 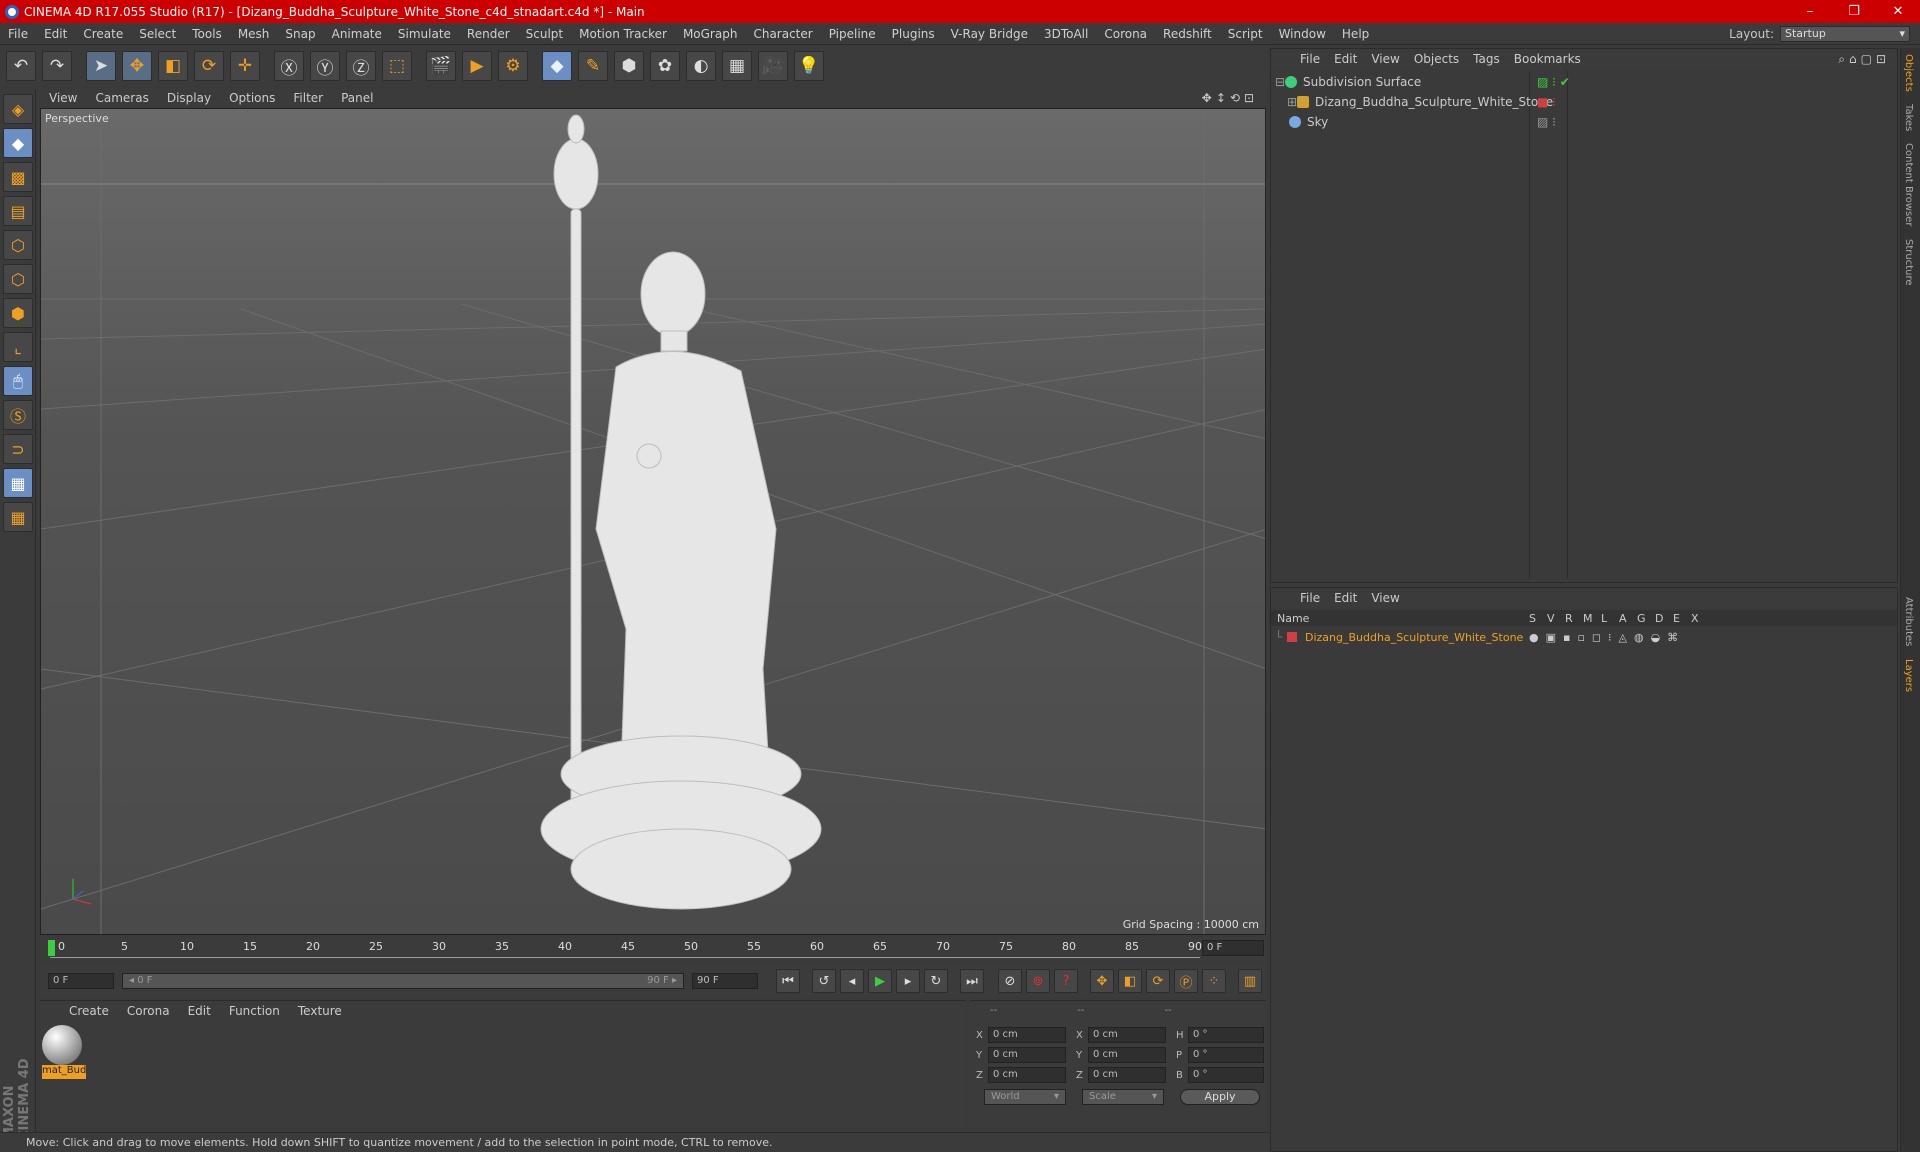 What do you see at coordinates (254, 34) in the screenshot?
I see `menu-mesh: Mesh` at bounding box center [254, 34].